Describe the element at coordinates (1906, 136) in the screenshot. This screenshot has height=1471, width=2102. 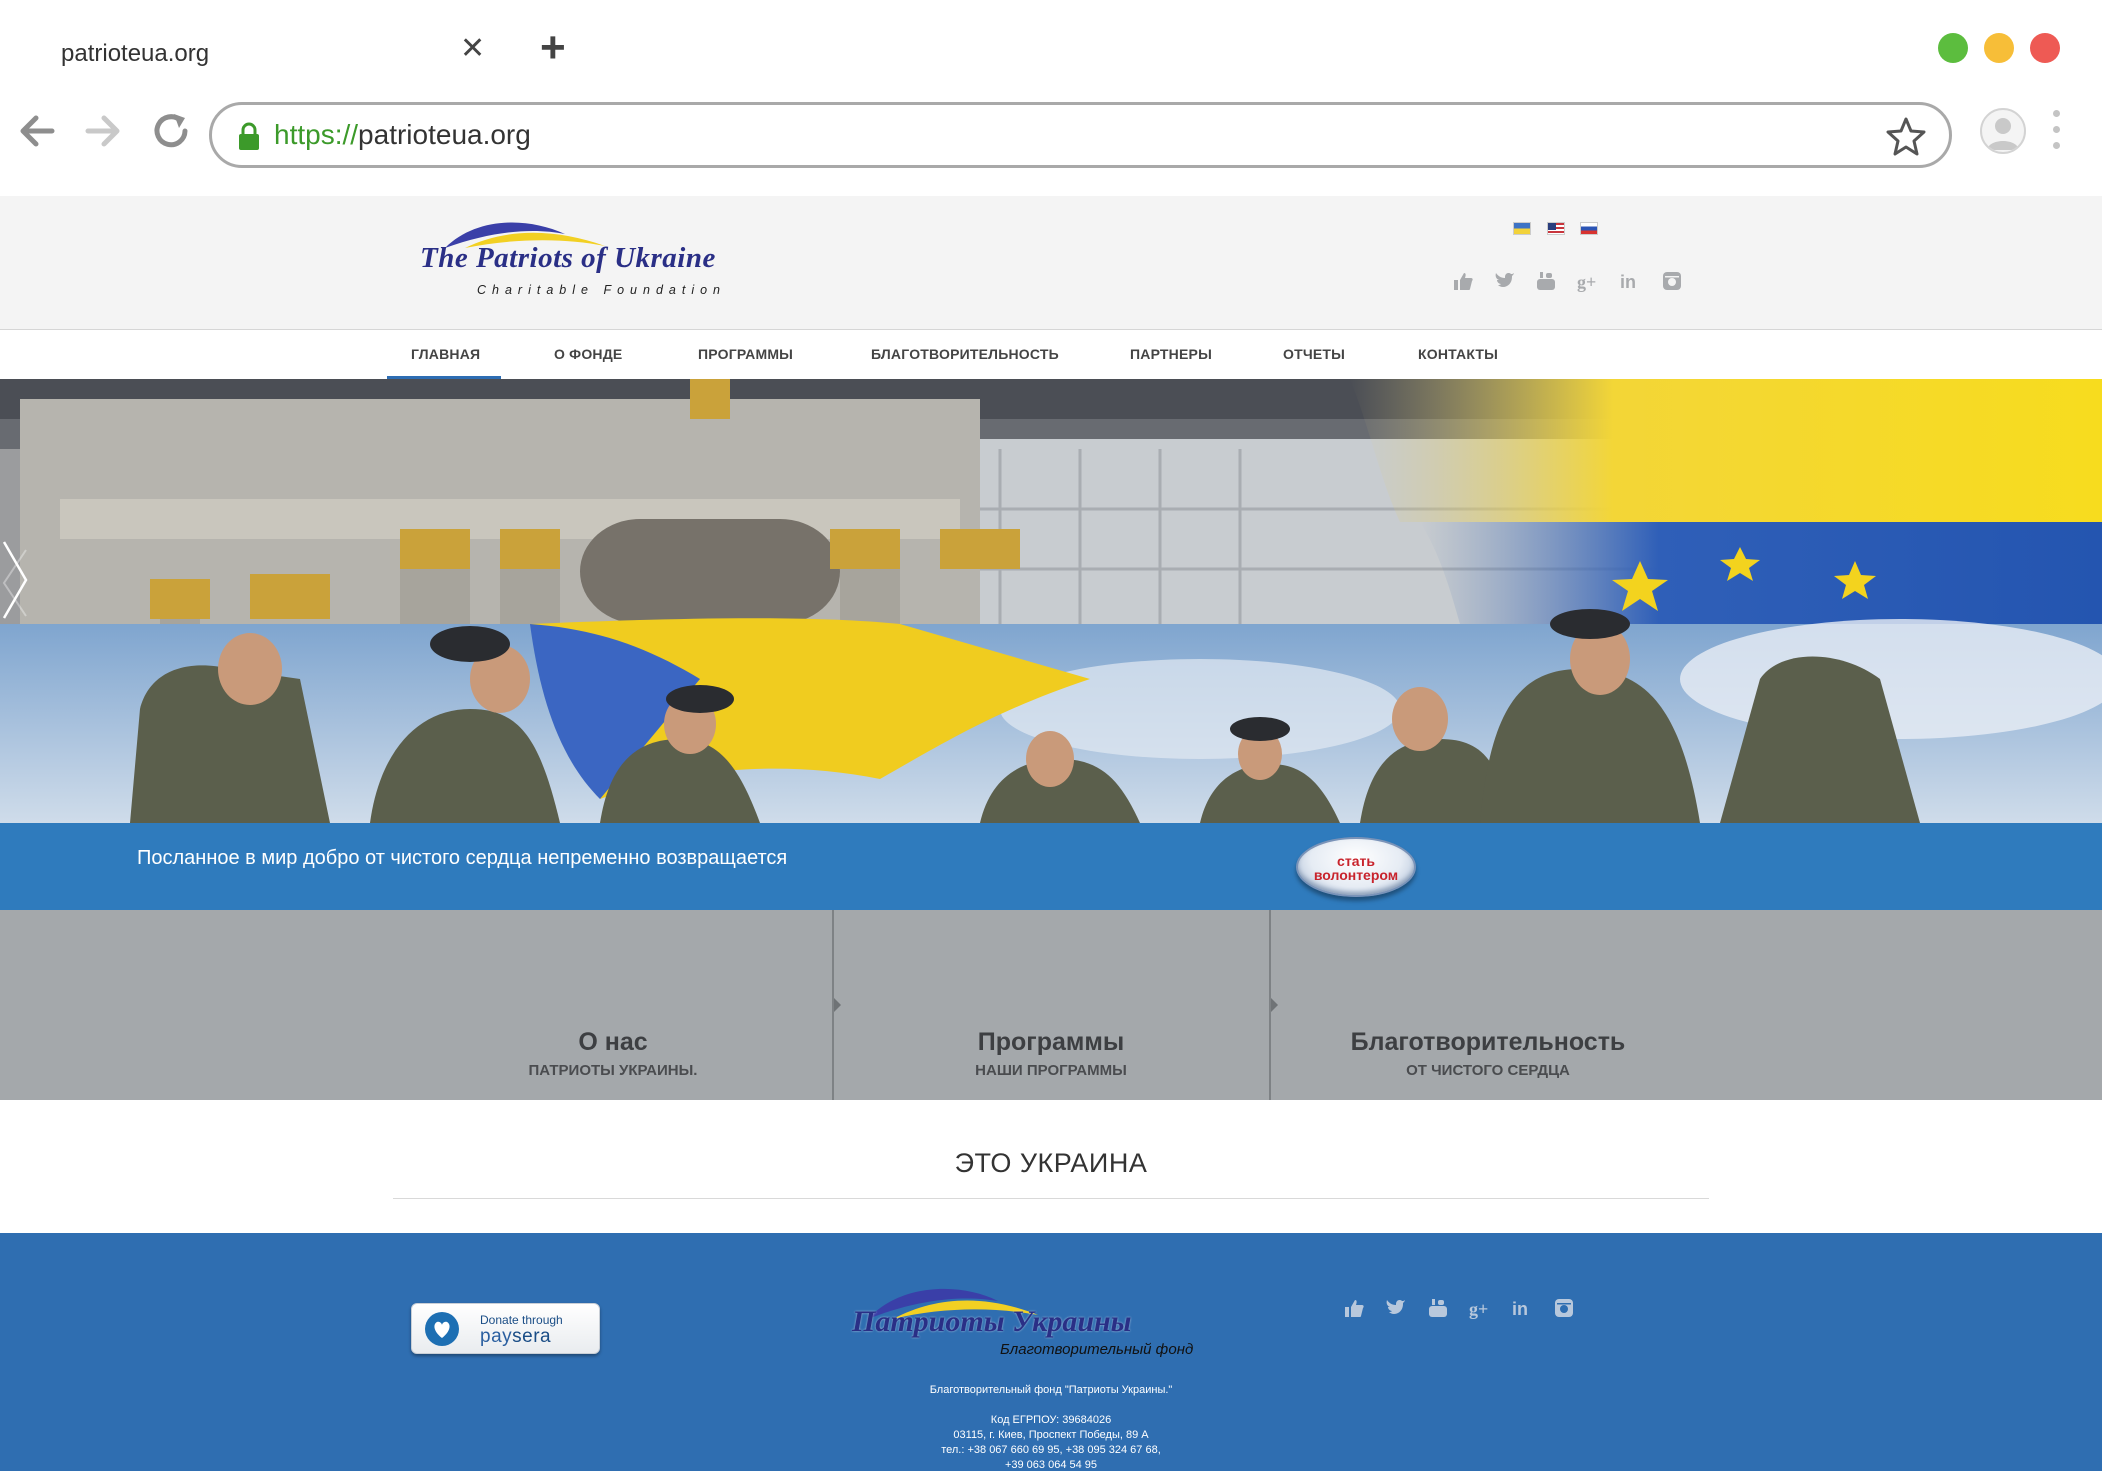
I see `bookmark-star-icon` at that location.